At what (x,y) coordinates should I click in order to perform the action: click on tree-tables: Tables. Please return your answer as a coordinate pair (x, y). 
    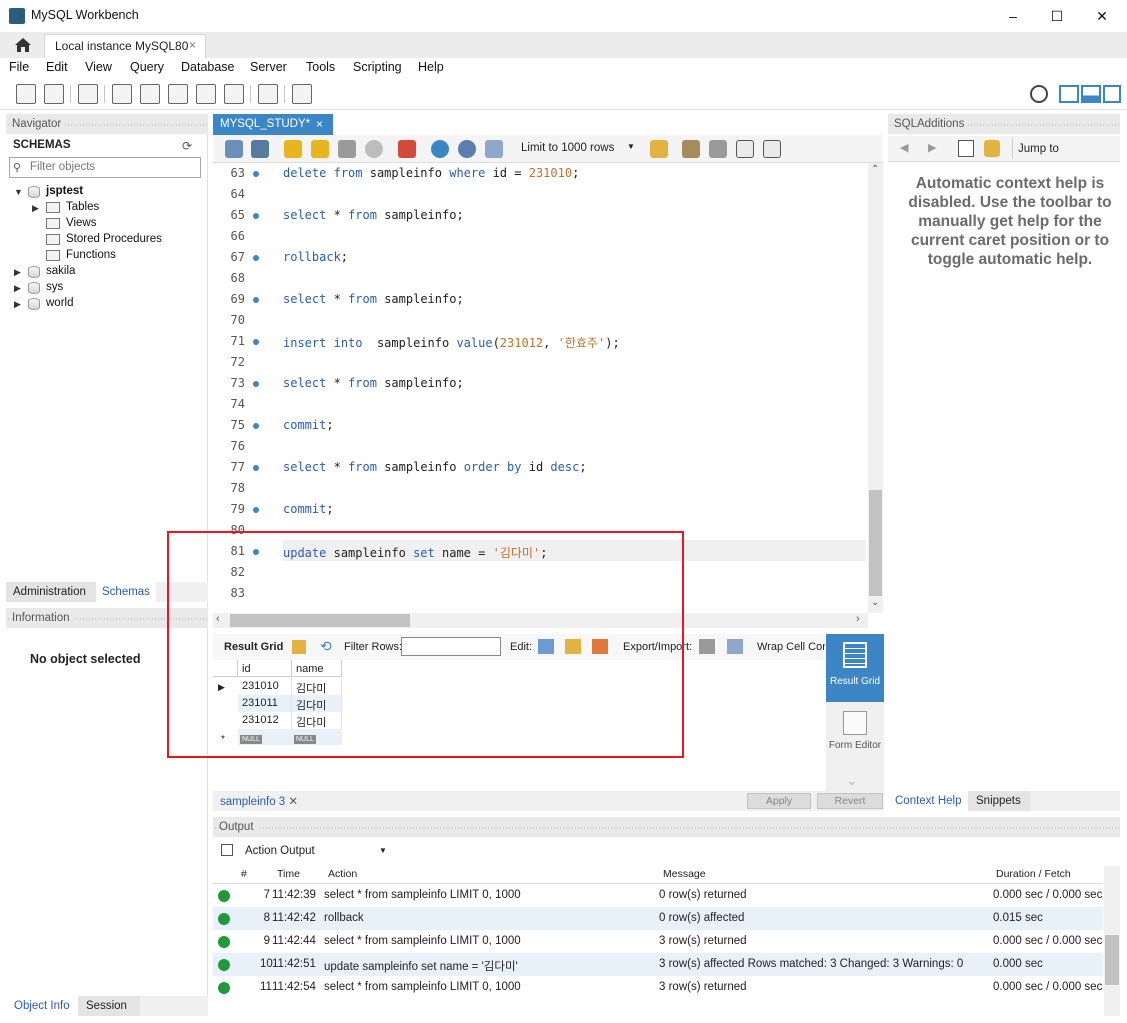
    Looking at the image, I should click on (82, 207).